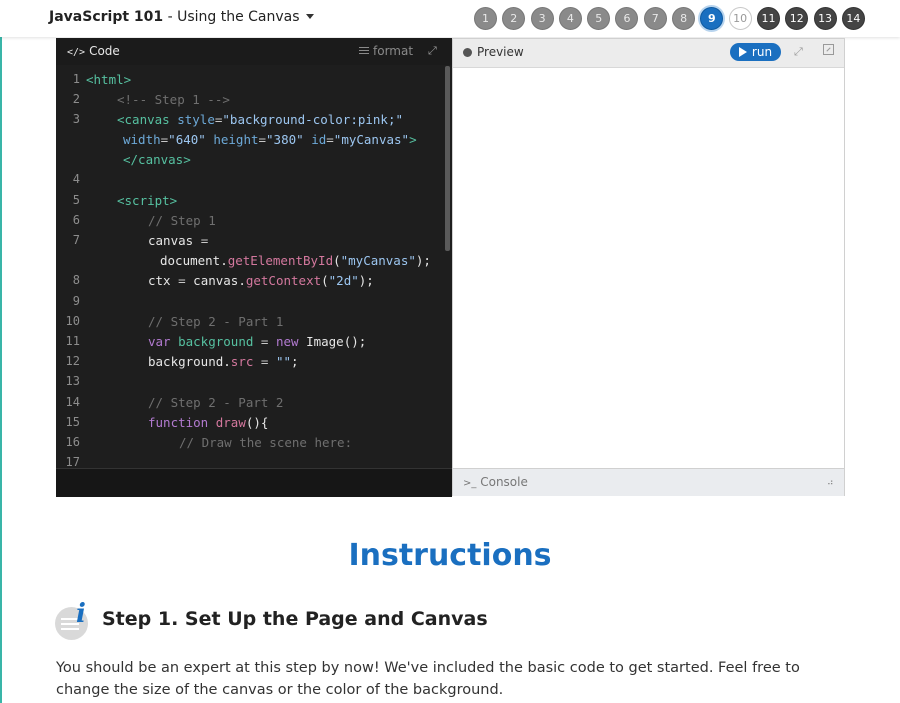  I want to click on code-line: <!-- Step 1 -->, so click(173, 99).